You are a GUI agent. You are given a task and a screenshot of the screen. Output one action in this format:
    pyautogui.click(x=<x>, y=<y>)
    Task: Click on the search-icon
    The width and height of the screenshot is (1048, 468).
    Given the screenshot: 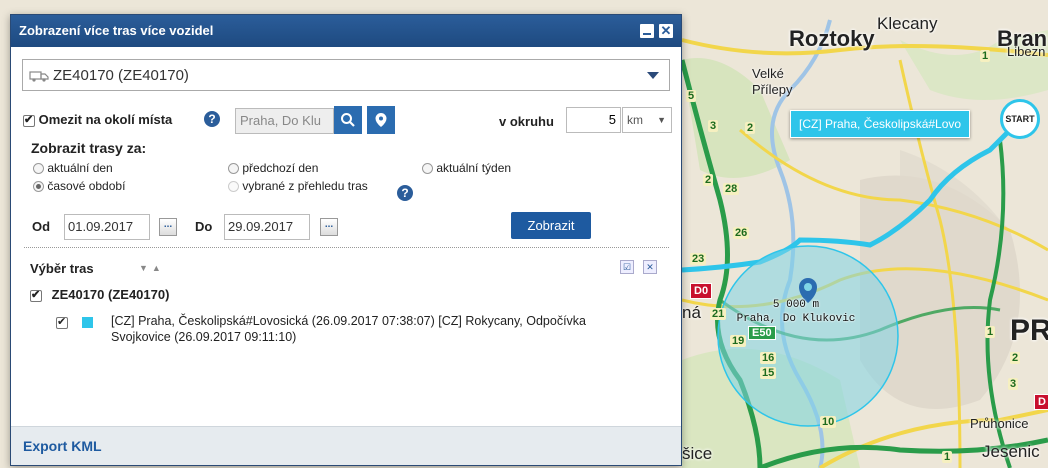 What is the action you would take?
    pyautogui.click(x=348, y=119)
    